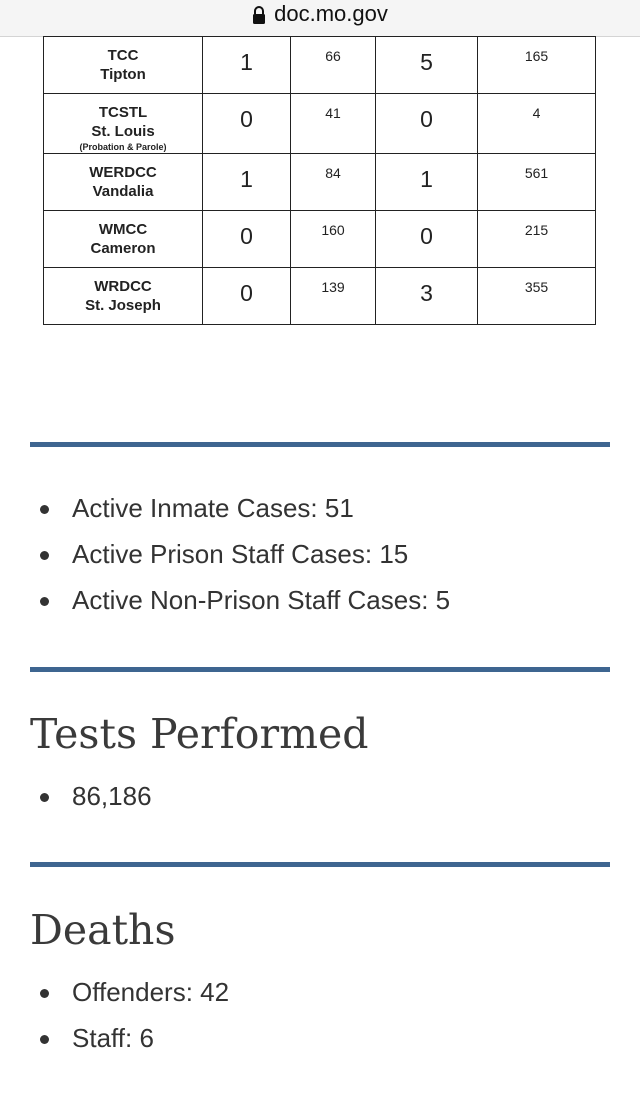  What do you see at coordinates (536, 239) in the screenshot?
I see `table-cell: 215` at bounding box center [536, 239].